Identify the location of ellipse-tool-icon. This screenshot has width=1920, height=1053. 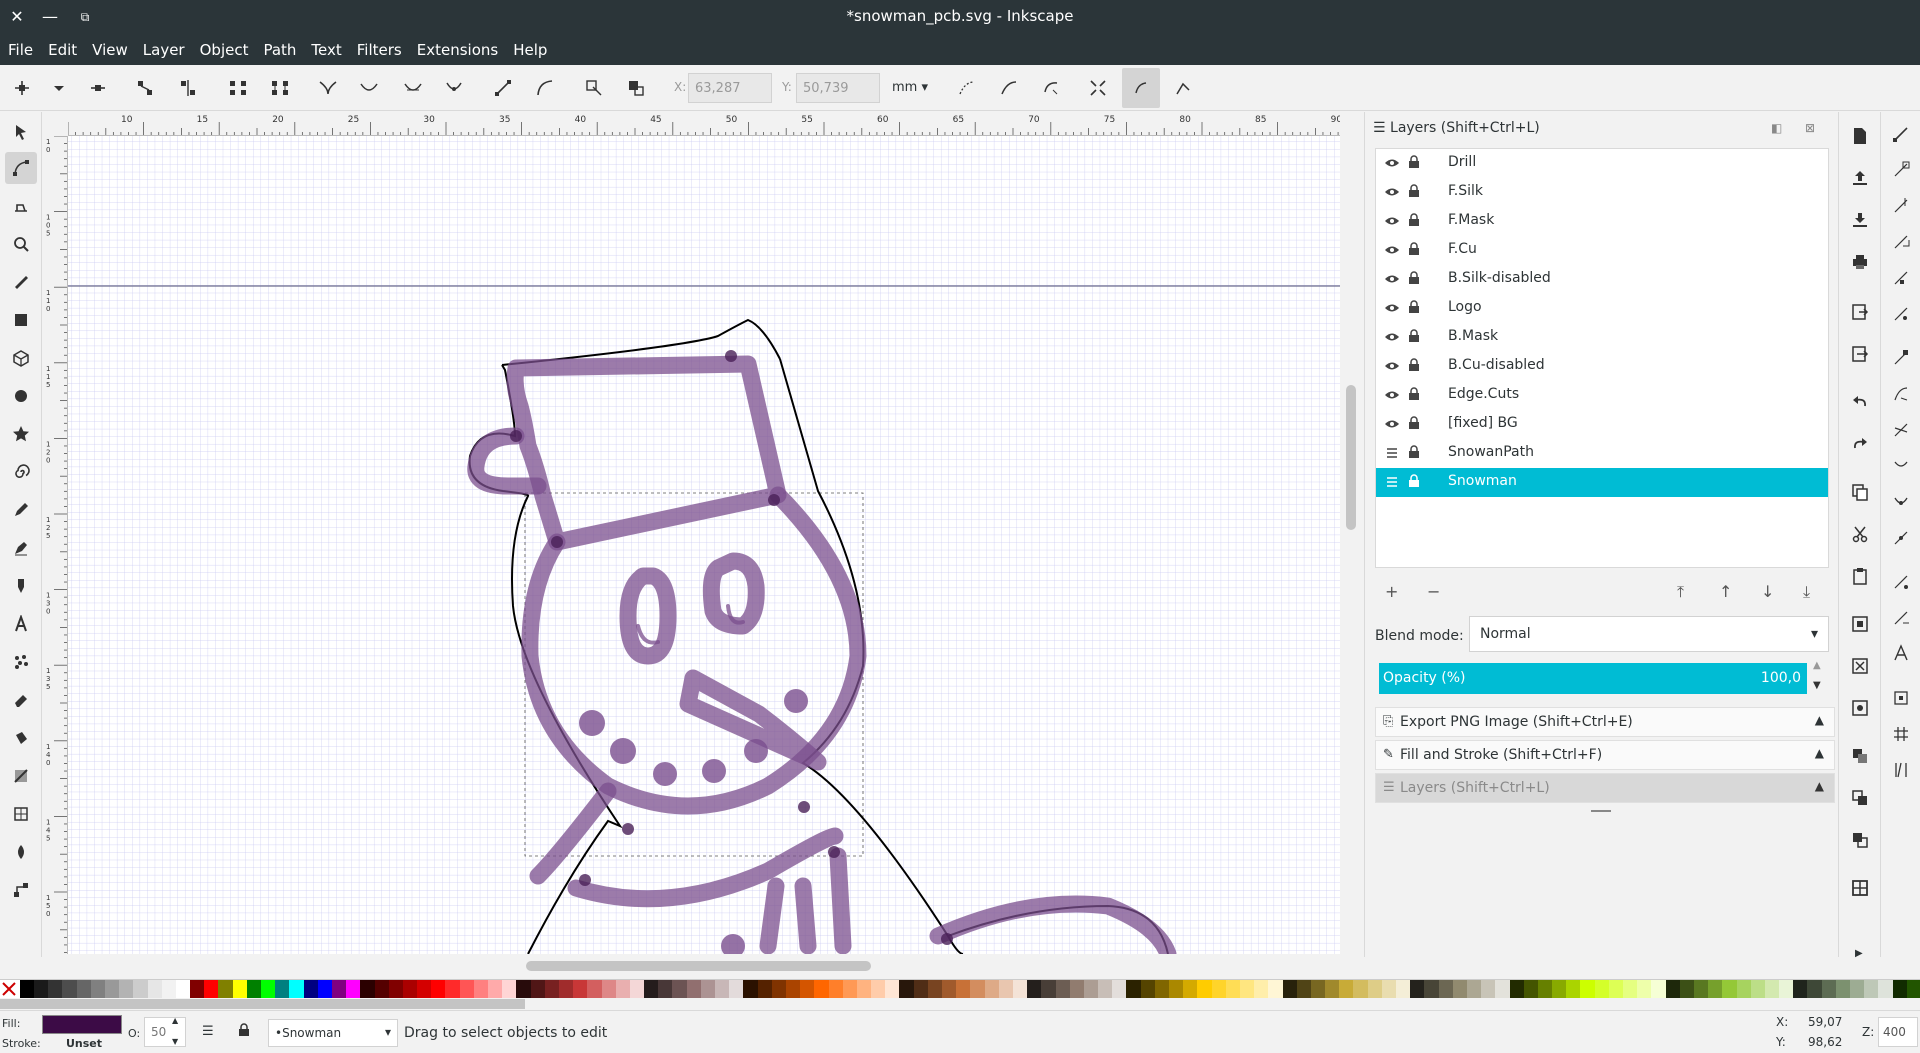
(21, 396).